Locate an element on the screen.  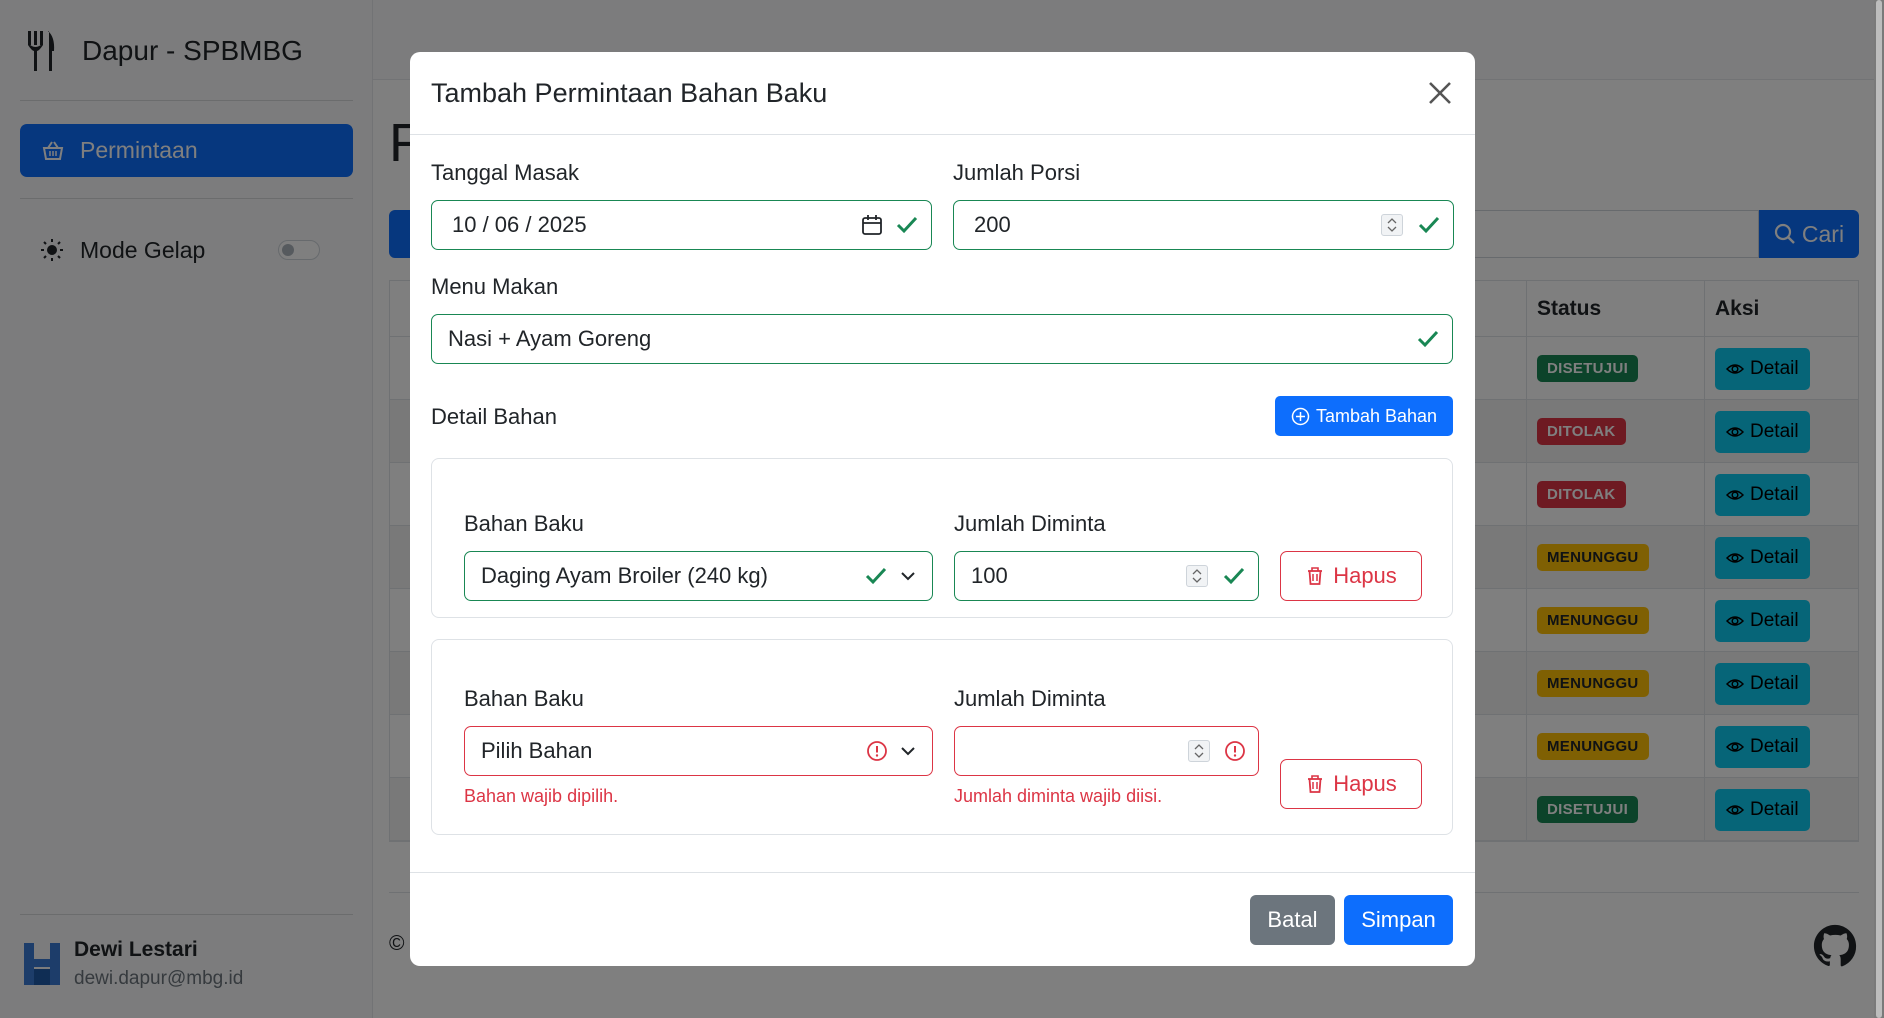
tanggal-masak-value: 10 / 06 / 2025 is located at coordinates (519, 224).